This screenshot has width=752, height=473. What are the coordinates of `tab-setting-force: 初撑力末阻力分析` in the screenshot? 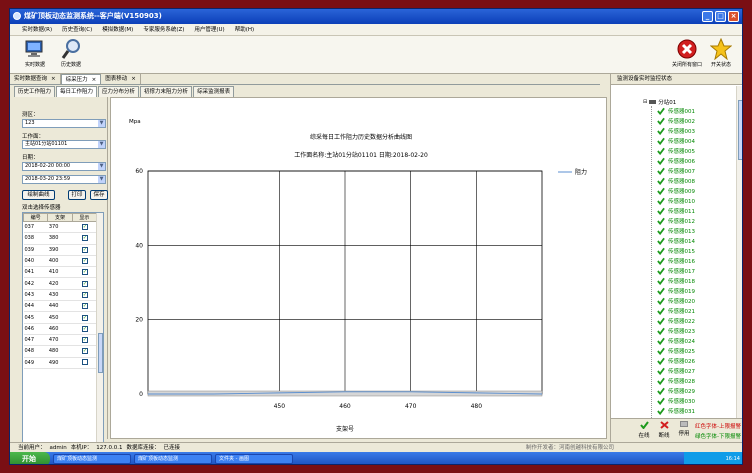 It's located at (166, 91).